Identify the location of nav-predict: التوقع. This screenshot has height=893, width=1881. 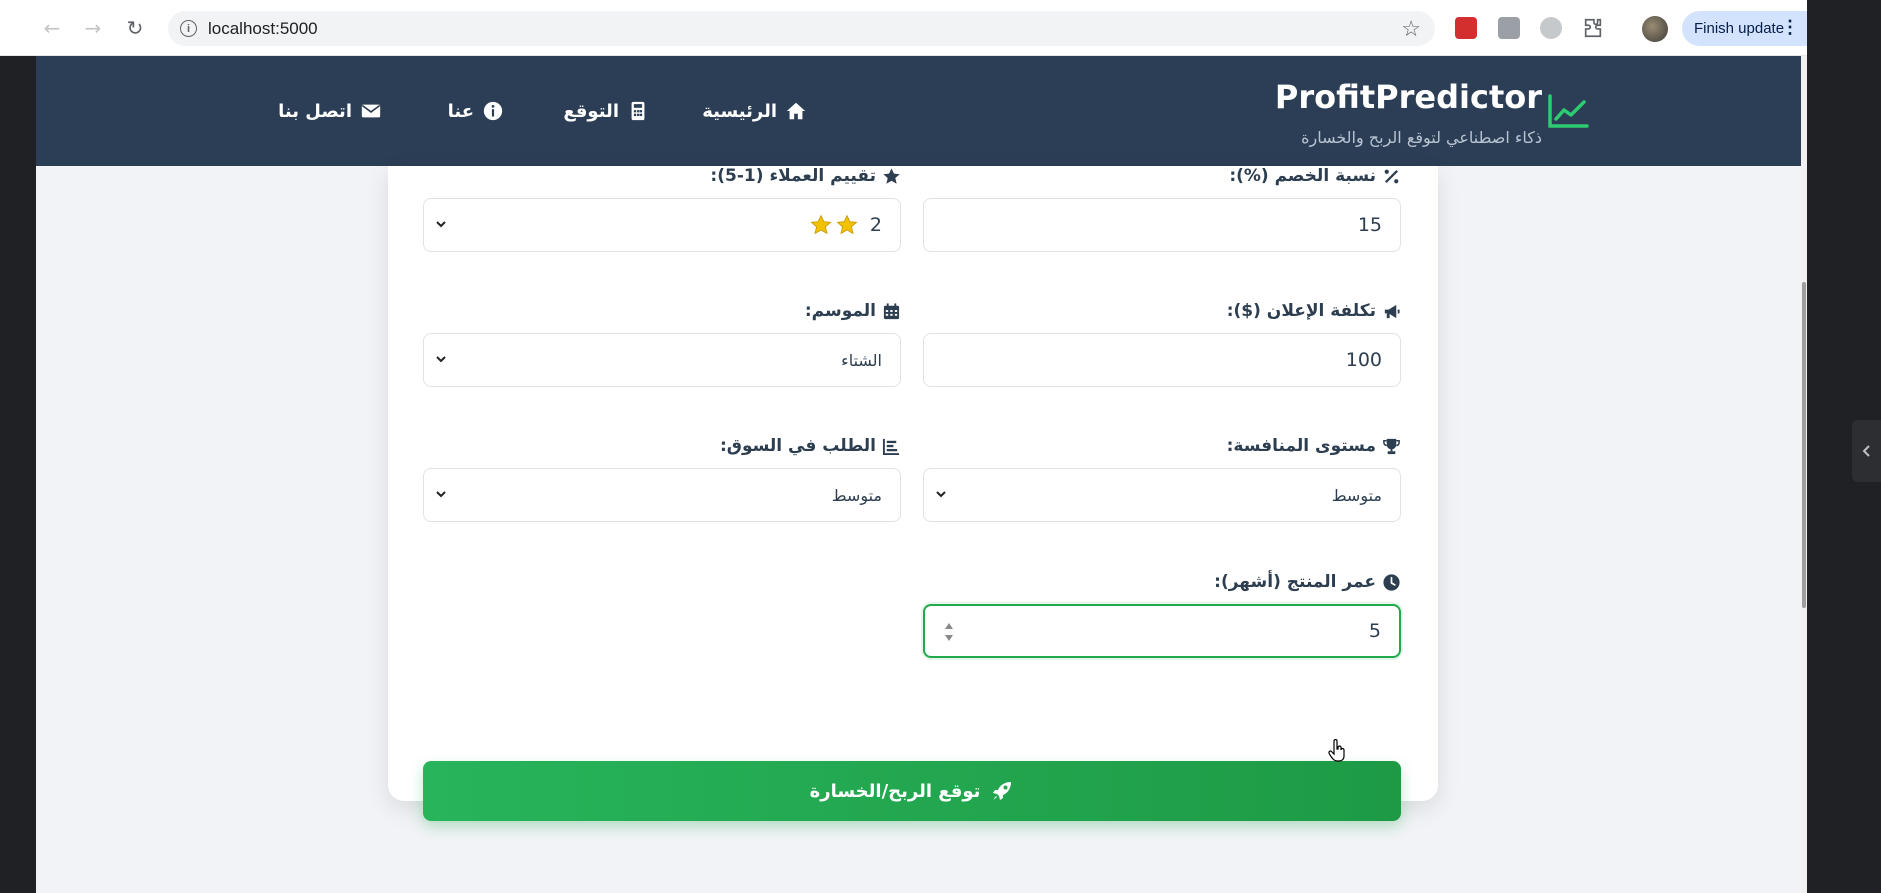
(606, 111).